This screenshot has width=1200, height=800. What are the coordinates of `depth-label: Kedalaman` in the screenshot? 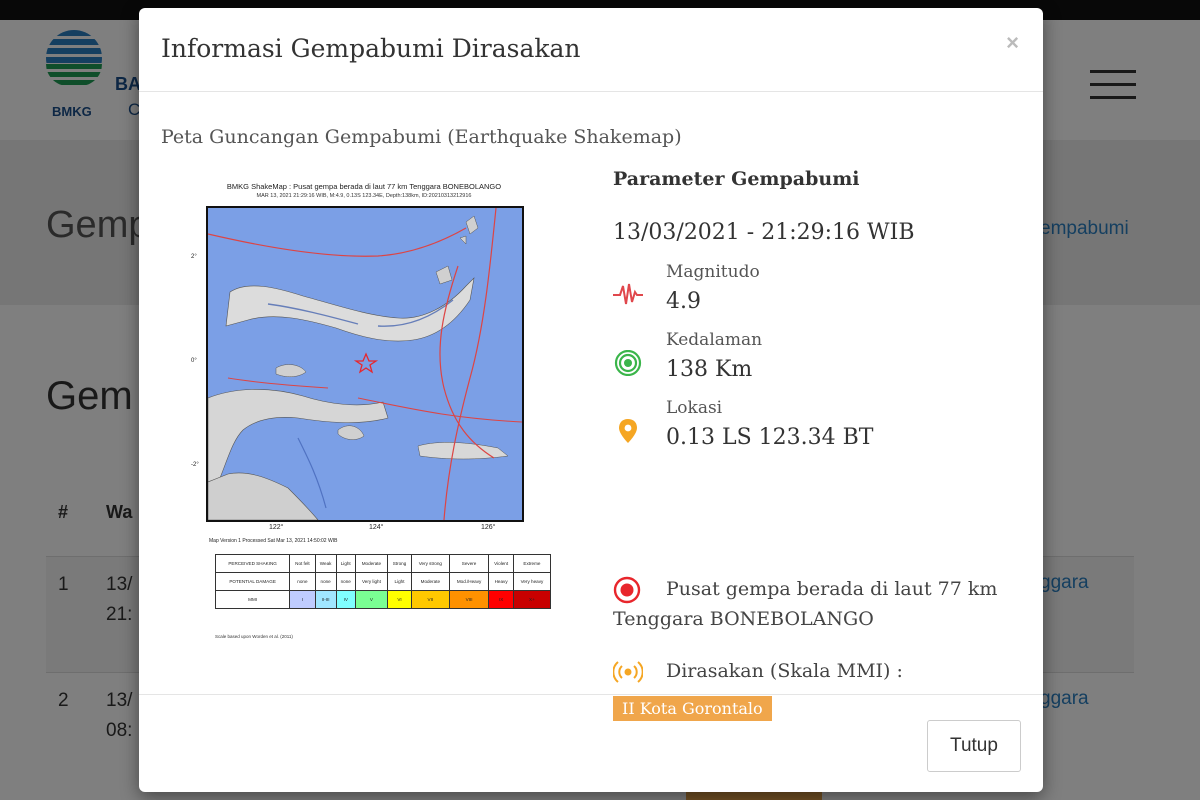 It's located at (714, 340).